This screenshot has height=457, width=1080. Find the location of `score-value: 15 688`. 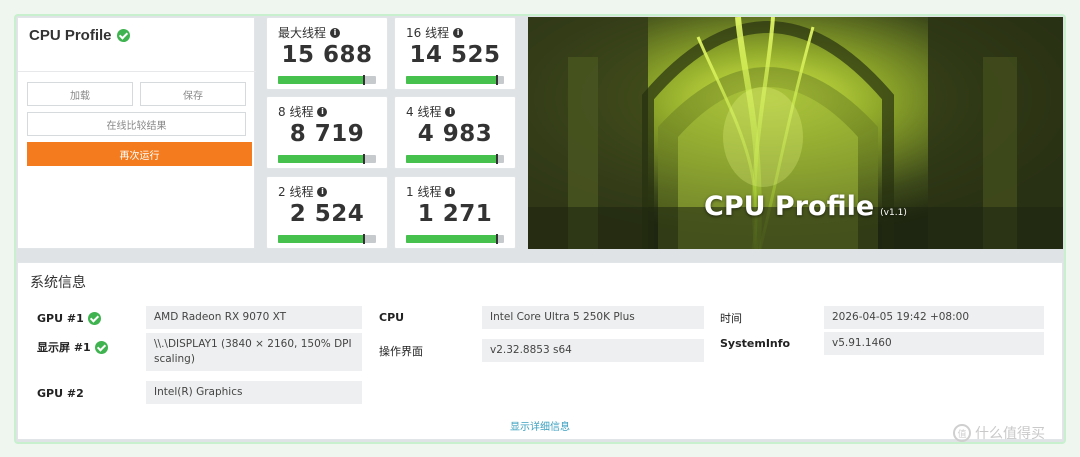

score-value: 15 688 is located at coordinates (327, 55).